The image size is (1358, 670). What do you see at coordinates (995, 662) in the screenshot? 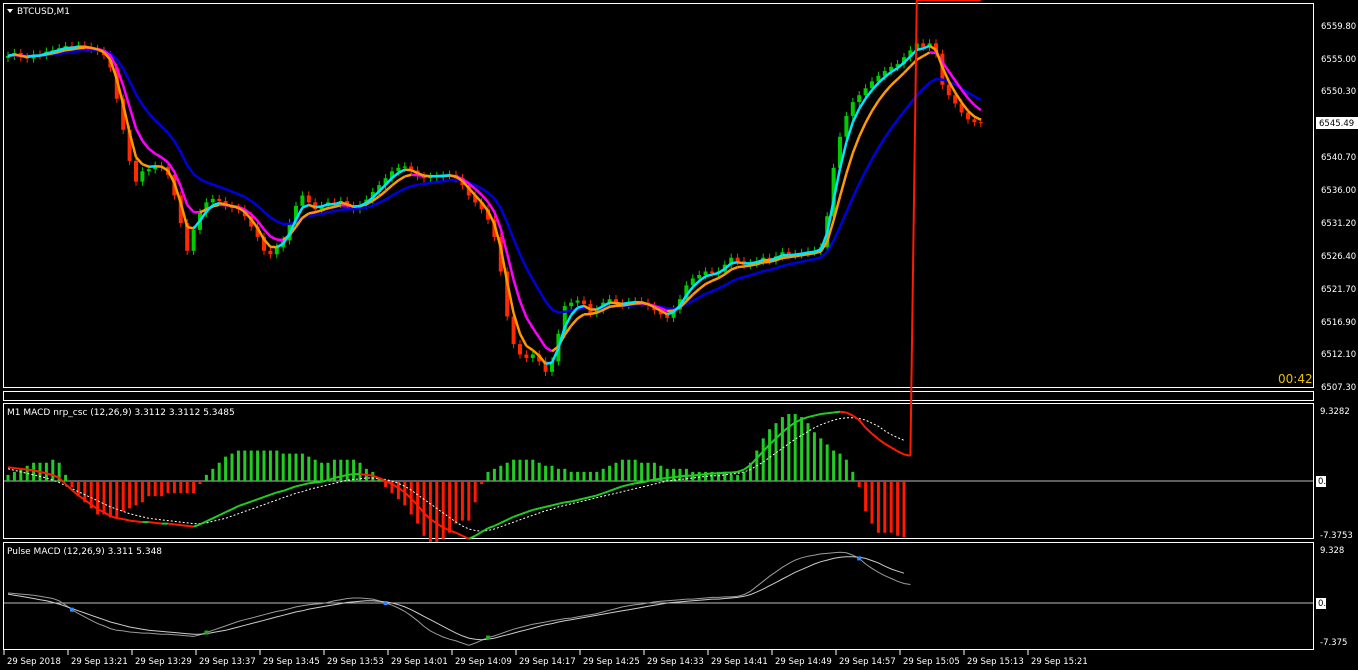
I see `time-label: 29 Sep 15:13` at bounding box center [995, 662].